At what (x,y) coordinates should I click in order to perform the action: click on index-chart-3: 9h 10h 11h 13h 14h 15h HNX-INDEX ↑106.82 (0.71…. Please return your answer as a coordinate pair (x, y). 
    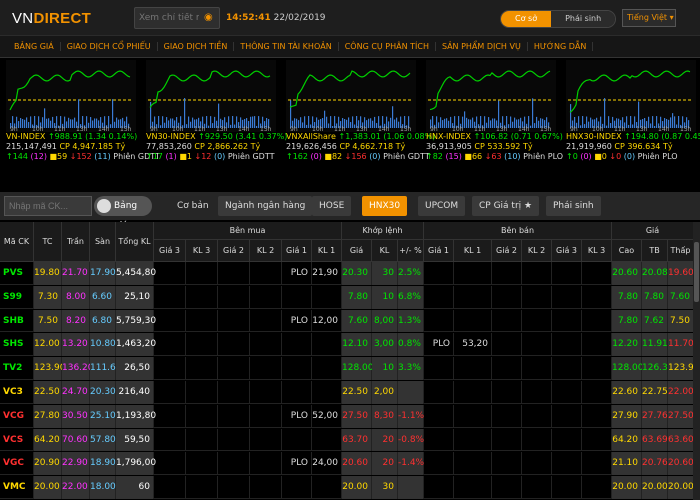
    Looking at the image, I should click on (494, 111).